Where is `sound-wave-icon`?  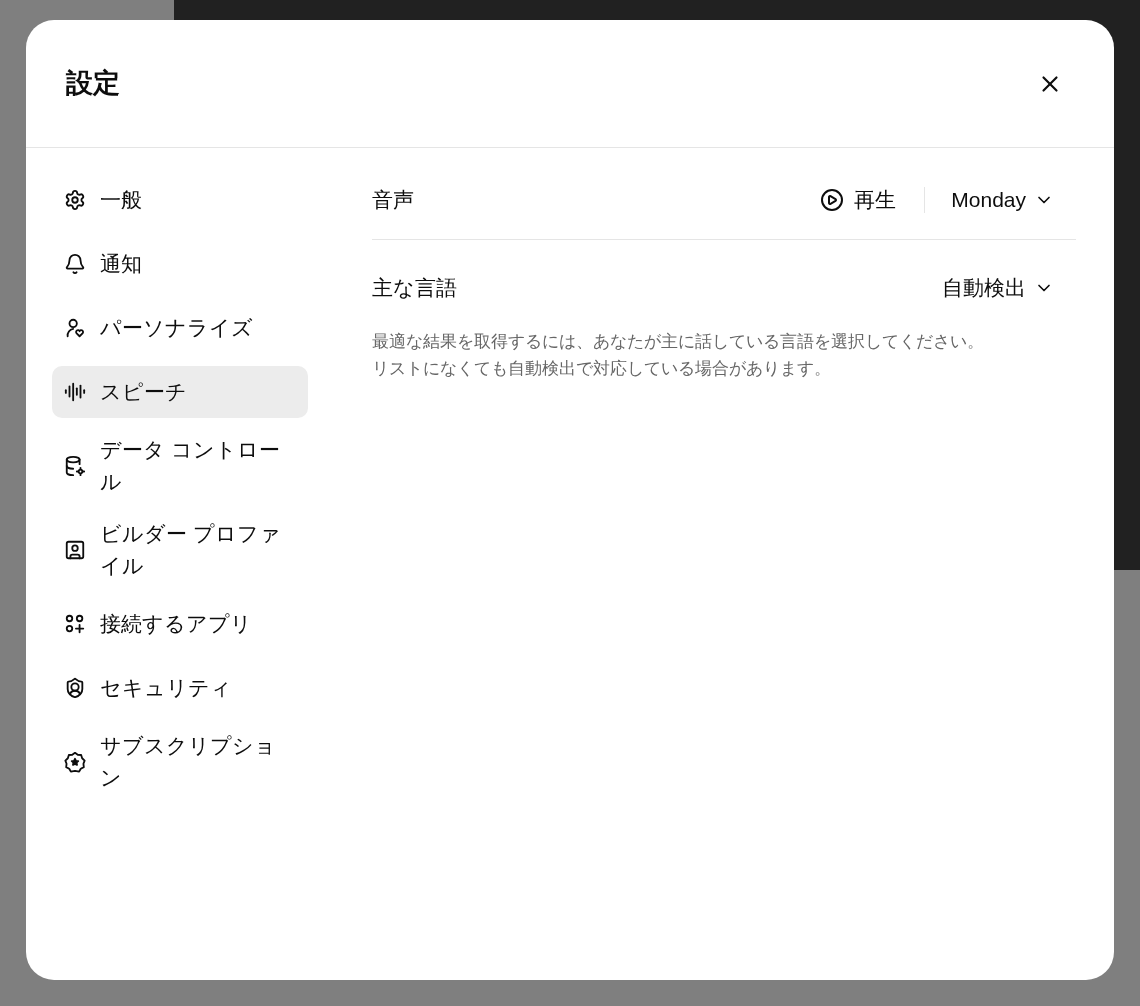
sound-wave-icon is located at coordinates (75, 392).